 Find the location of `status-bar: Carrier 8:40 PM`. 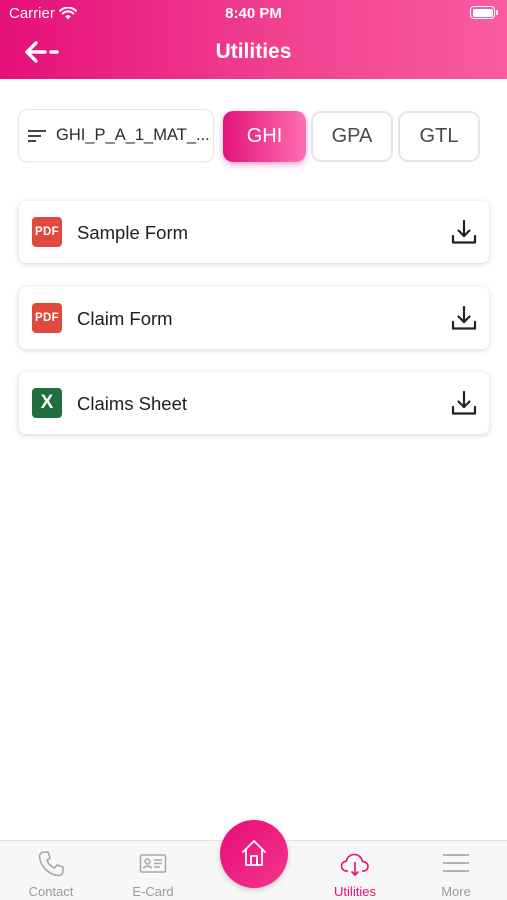

status-bar: Carrier 8:40 PM is located at coordinates (253, 14).